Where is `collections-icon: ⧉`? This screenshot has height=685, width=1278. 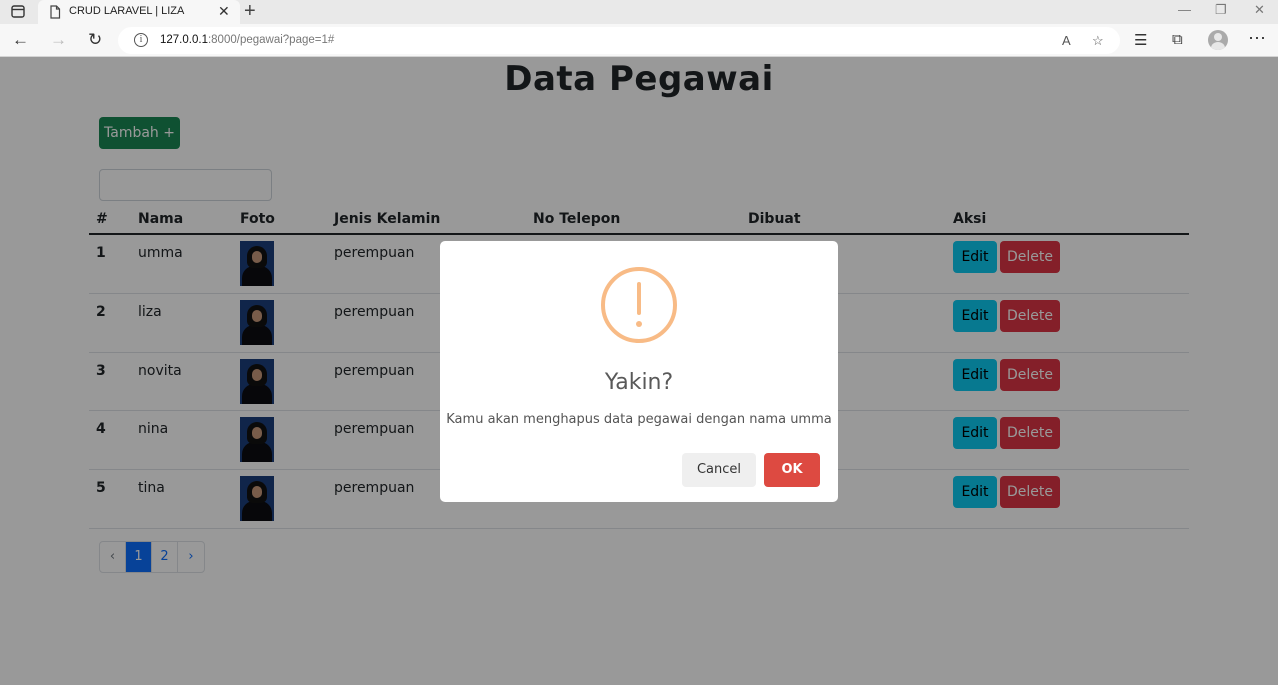
collections-icon: ⧉ is located at coordinates (1177, 39).